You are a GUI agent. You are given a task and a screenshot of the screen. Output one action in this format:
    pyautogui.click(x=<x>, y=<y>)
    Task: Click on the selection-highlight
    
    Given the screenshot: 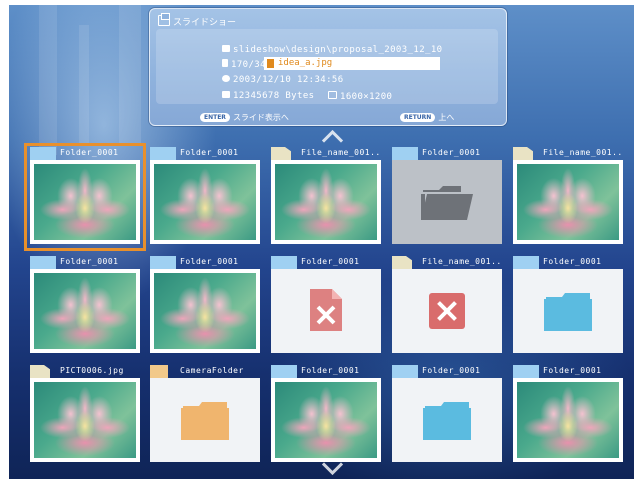 What is the action you would take?
    pyautogui.click(x=85, y=197)
    